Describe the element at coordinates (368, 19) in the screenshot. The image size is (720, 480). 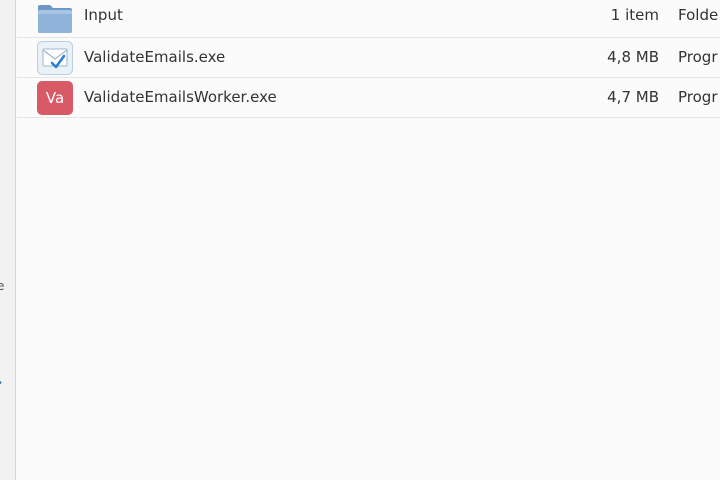
I see `file-row-input: Input 1 item Folde` at that location.